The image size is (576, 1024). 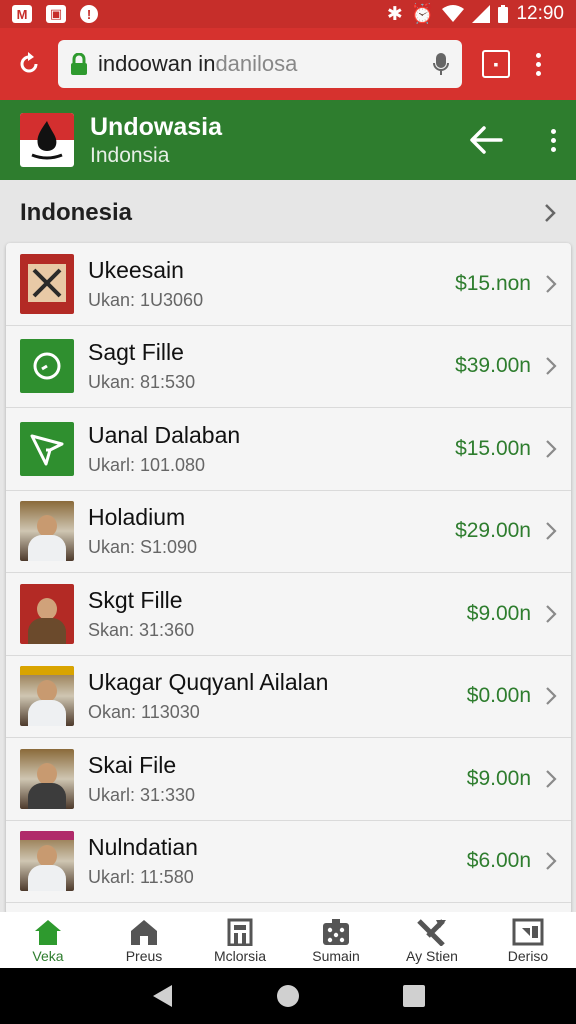 What do you see at coordinates (48, 956) in the screenshot?
I see `nav-label: Veka` at bounding box center [48, 956].